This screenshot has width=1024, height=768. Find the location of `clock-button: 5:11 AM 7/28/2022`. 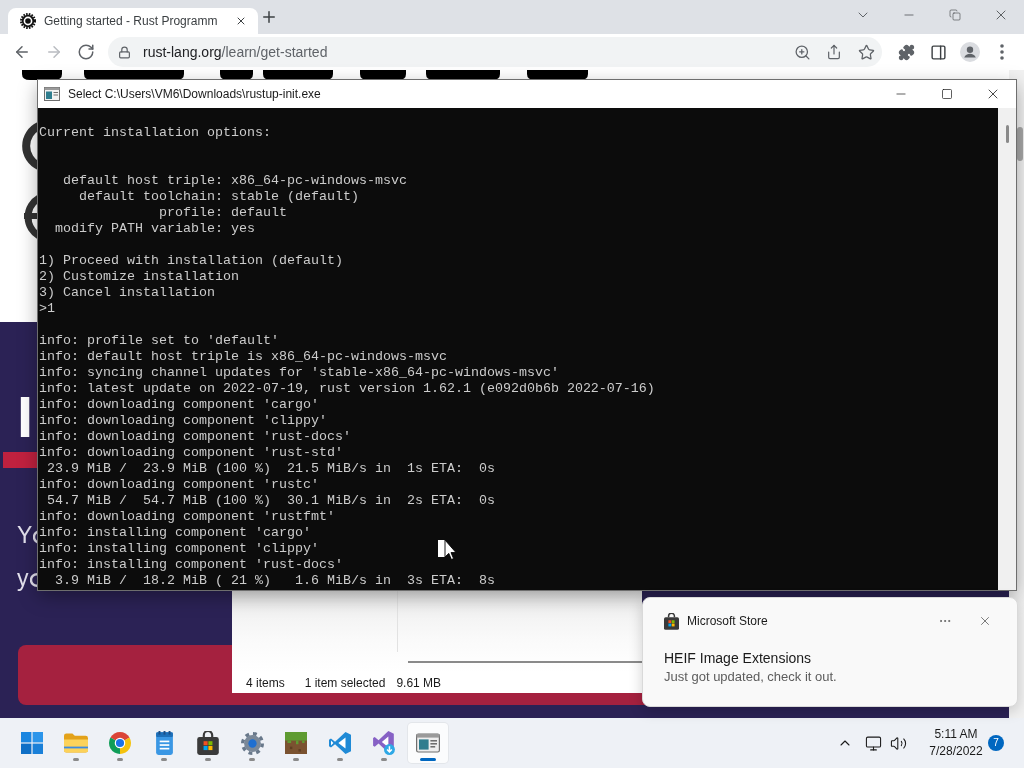

clock-button: 5:11 AM 7/28/2022 is located at coordinates (956, 743).